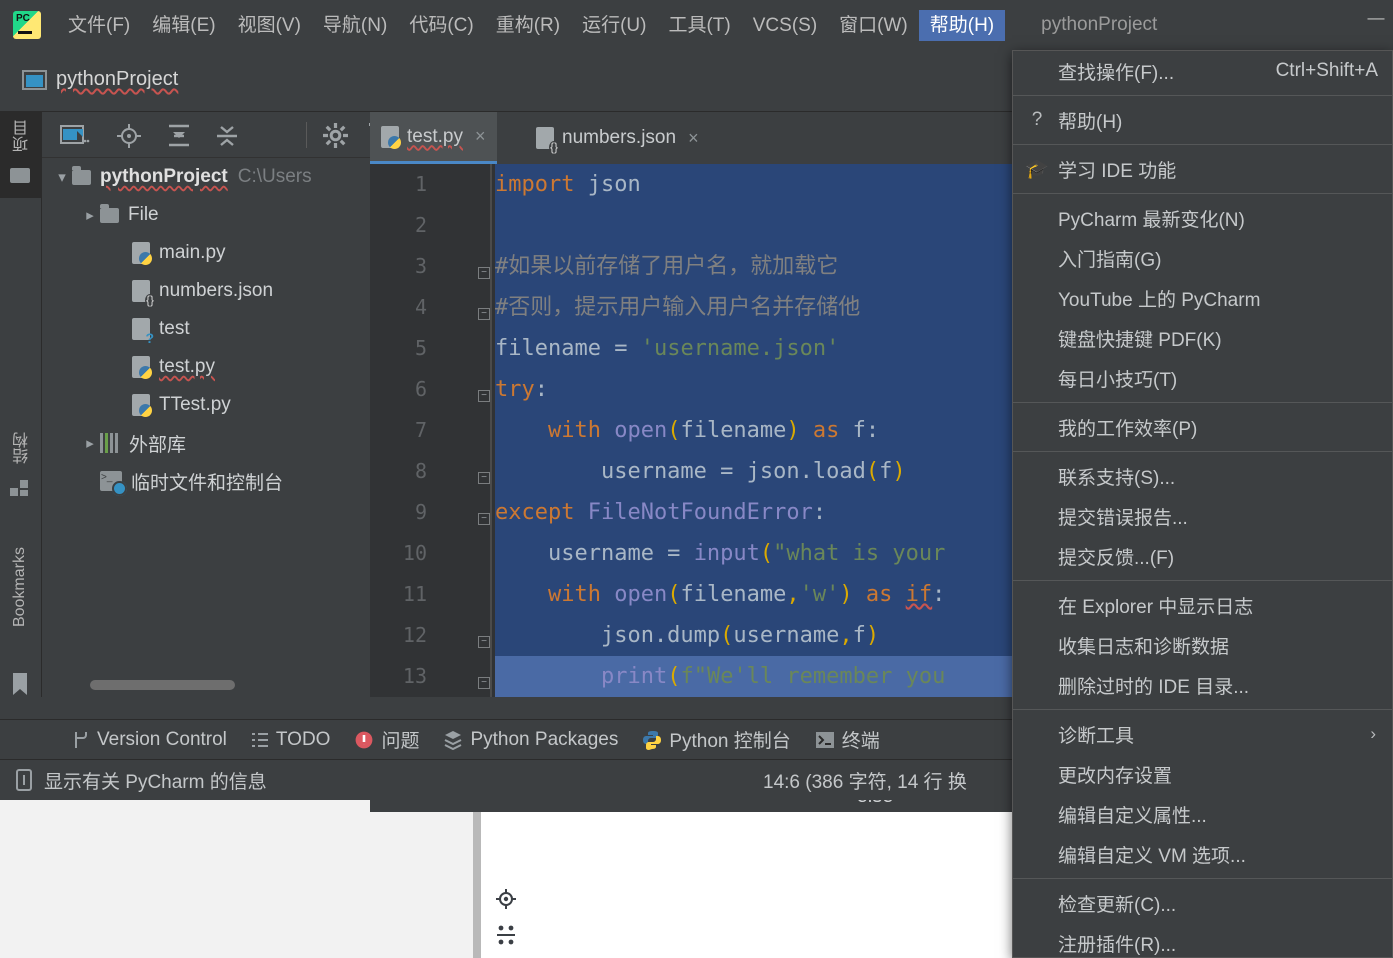 The height and width of the screenshot is (958, 1393). What do you see at coordinates (1202, 338) in the screenshot?
I see `menu-item-keymap-reference: 键盘快捷键 PDF(K)` at bounding box center [1202, 338].